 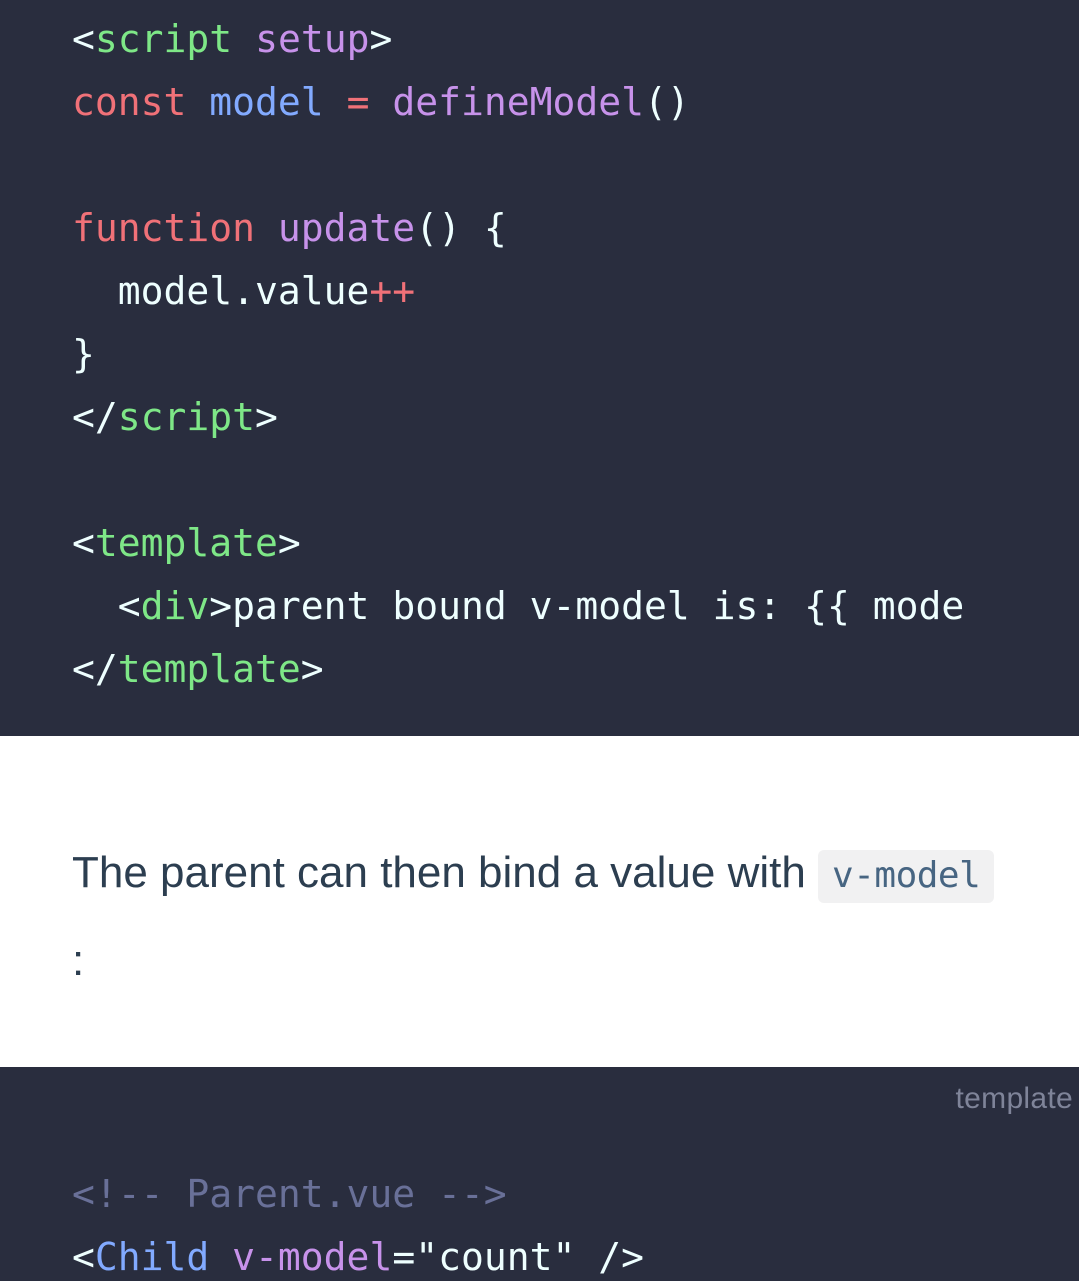 What do you see at coordinates (164, 228) in the screenshot?
I see `code-token: function` at bounding box center [164, 228].